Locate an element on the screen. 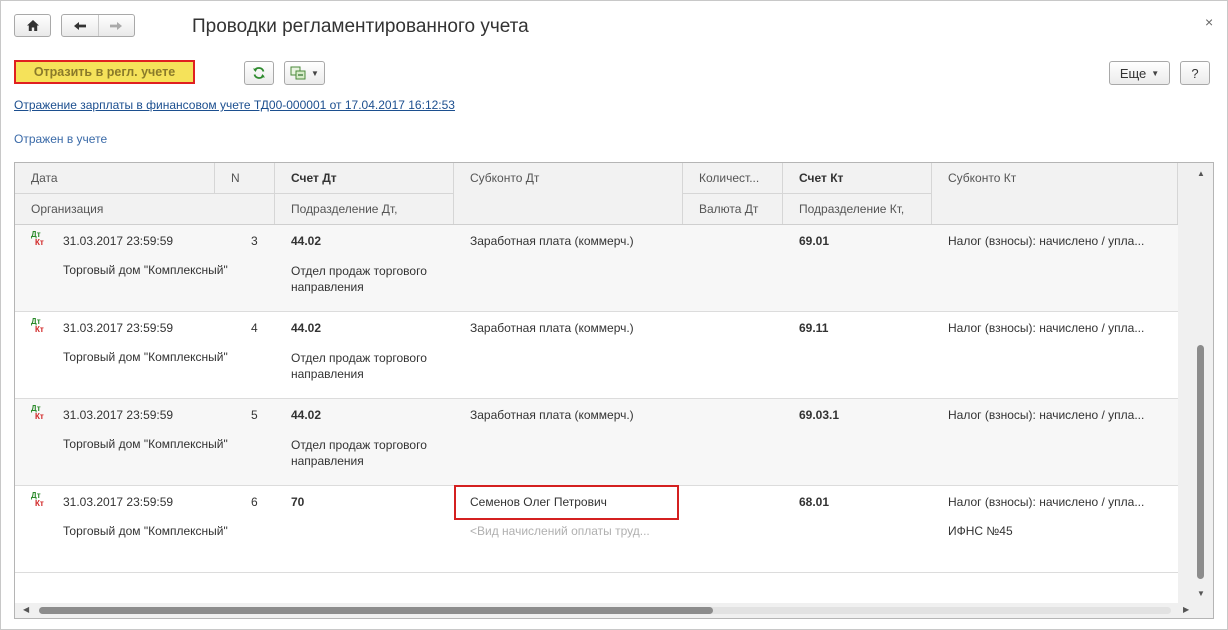 Image resolution: width=1228 pixels, height=630 pixels. home-button is located at coordinates (32, 25).